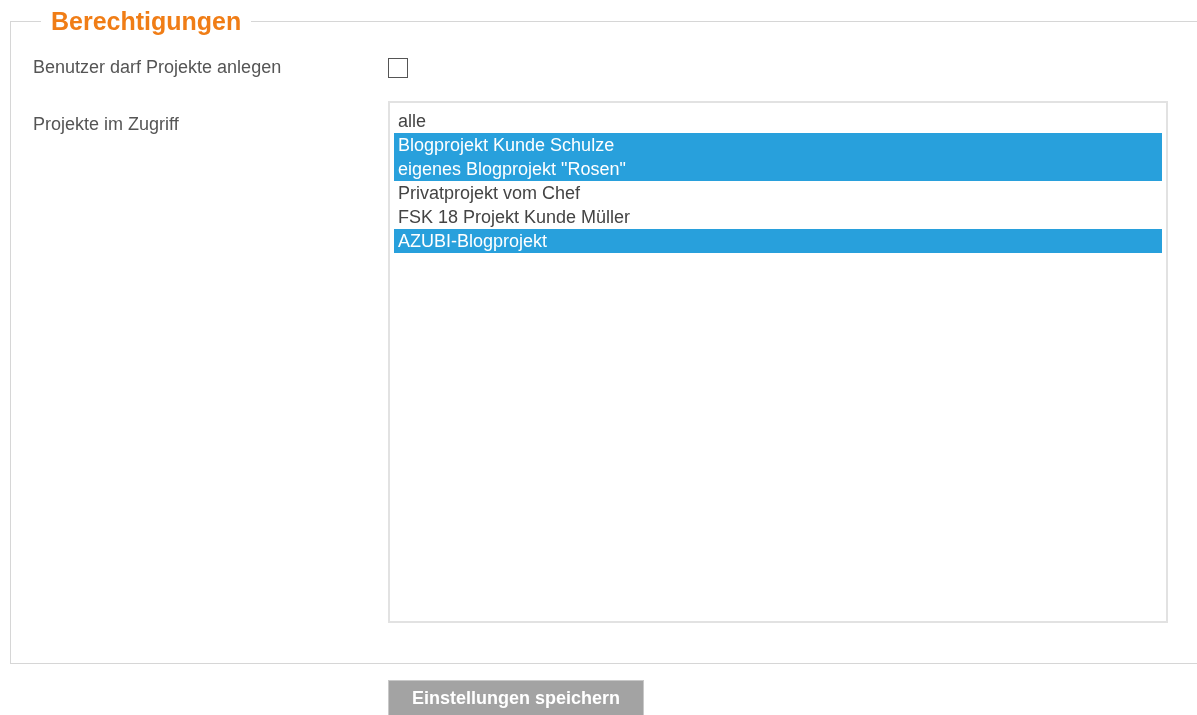  I want to click on checkbox, so click(398, 67).